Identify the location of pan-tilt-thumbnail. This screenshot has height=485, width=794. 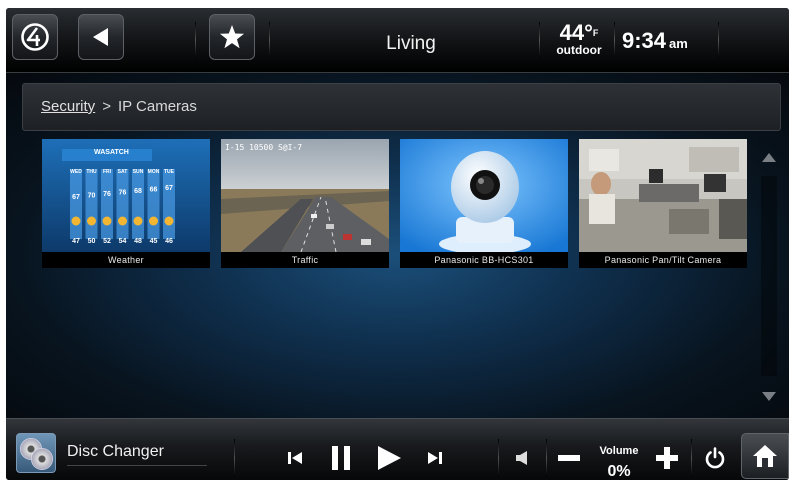
(663, 195).